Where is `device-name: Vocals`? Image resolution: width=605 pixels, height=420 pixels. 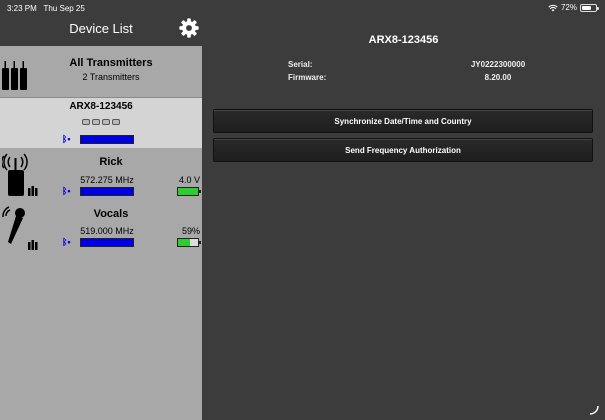
device-name: Vocals is located at coordinates (111, 214).